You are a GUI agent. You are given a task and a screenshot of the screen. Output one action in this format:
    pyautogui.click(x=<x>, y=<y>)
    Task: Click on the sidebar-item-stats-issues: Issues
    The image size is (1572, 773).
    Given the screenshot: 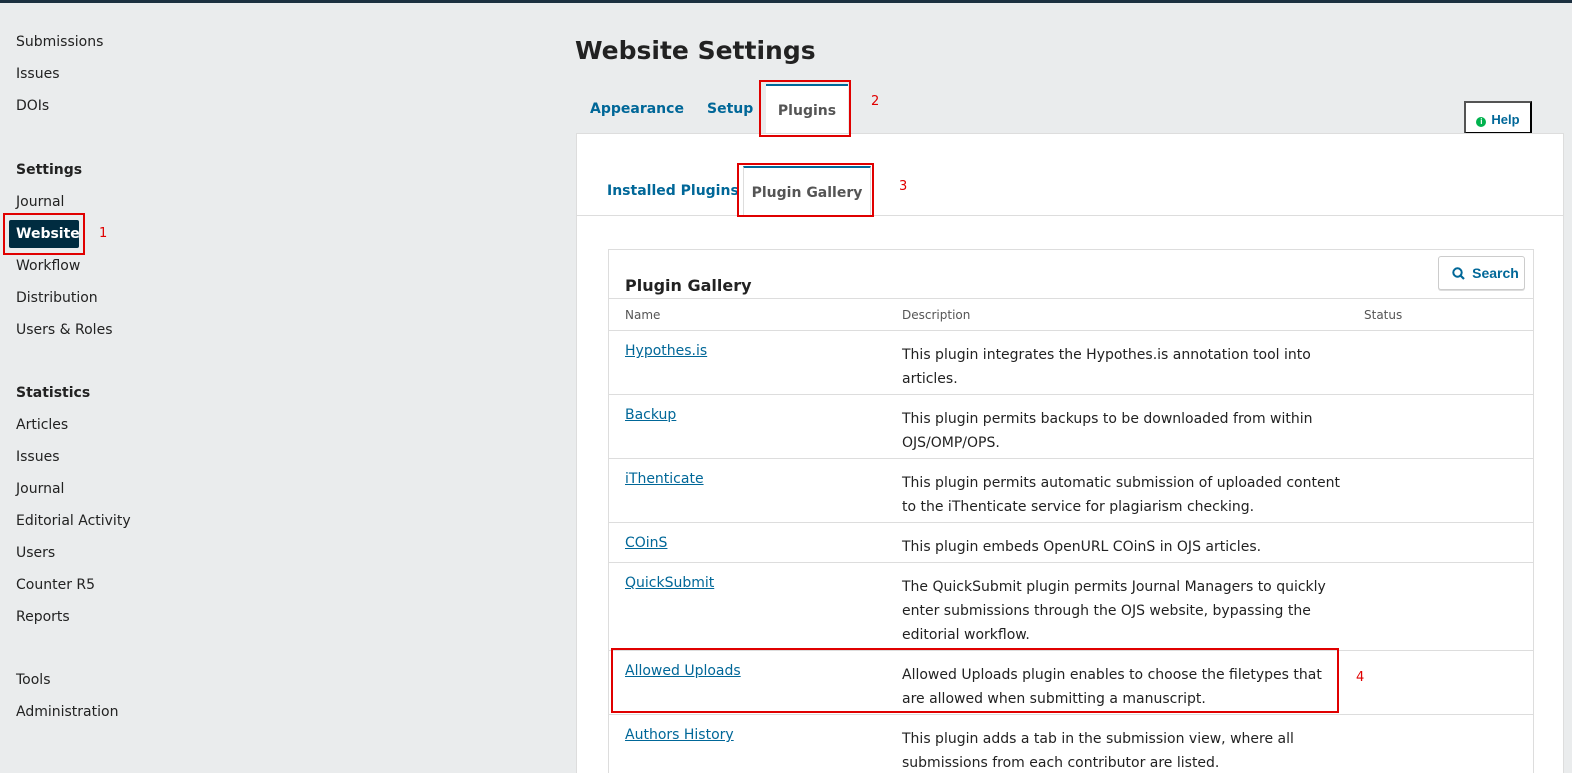 What is the action you would take?
    pyautogui.click(x=38, y=457)
    